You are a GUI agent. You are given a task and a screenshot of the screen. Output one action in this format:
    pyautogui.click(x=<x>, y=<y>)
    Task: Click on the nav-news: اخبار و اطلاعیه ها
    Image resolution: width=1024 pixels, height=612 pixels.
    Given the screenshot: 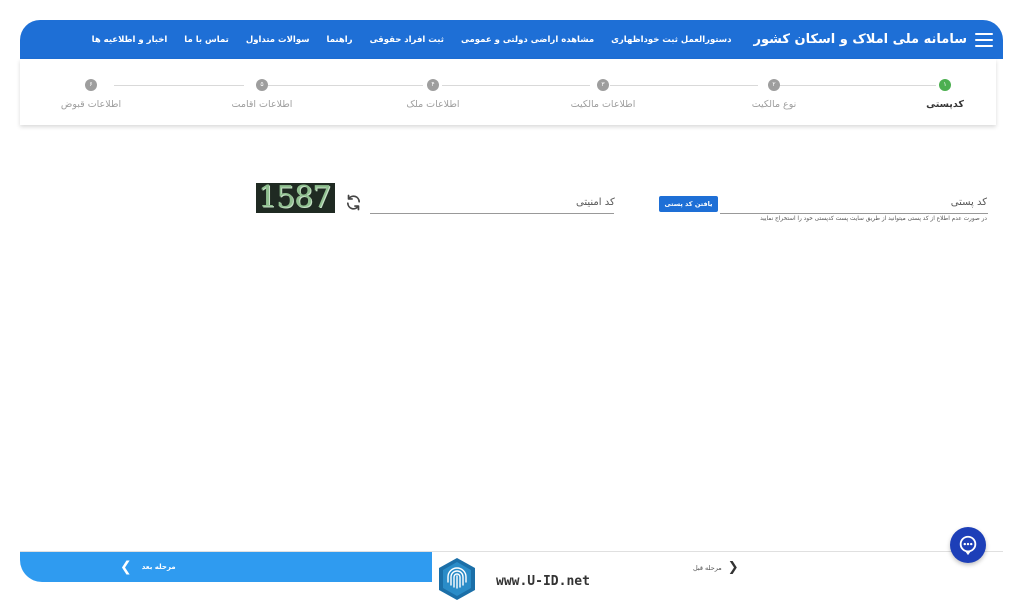 What is the action you would take?
    pyautogui.click(x=130, y=40)
    